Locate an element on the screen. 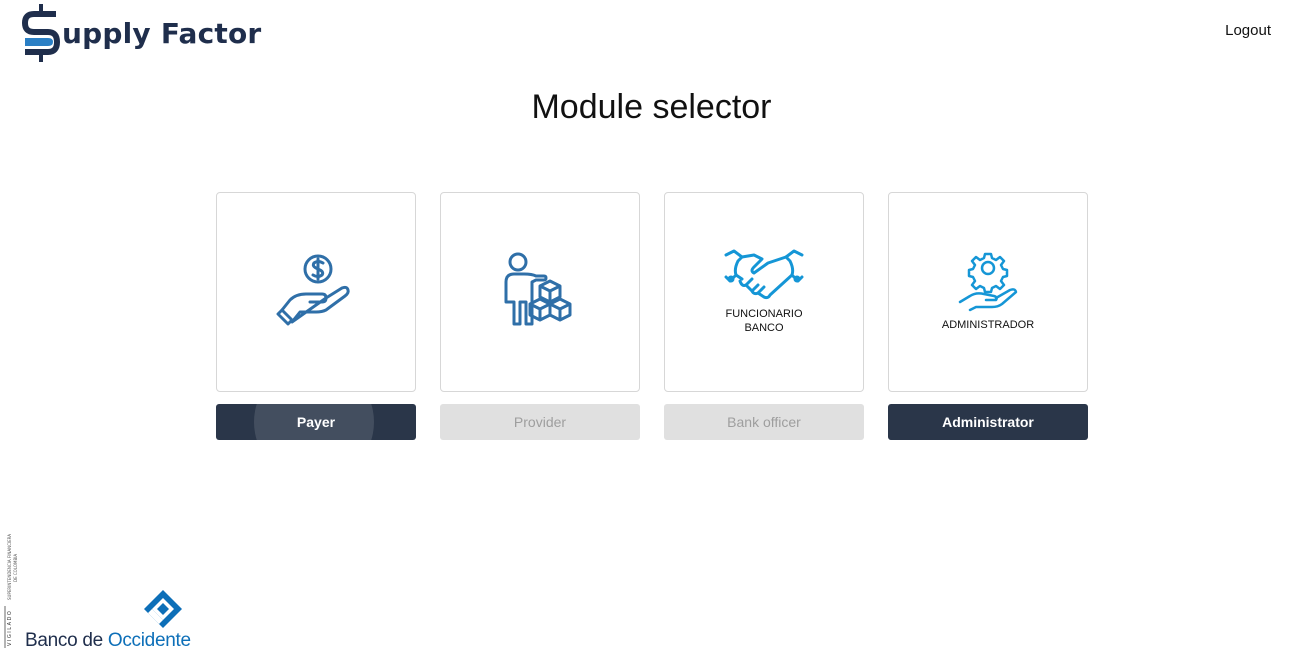  bank-officer-button-label: Bank officer is located at coordinates (764, 422).